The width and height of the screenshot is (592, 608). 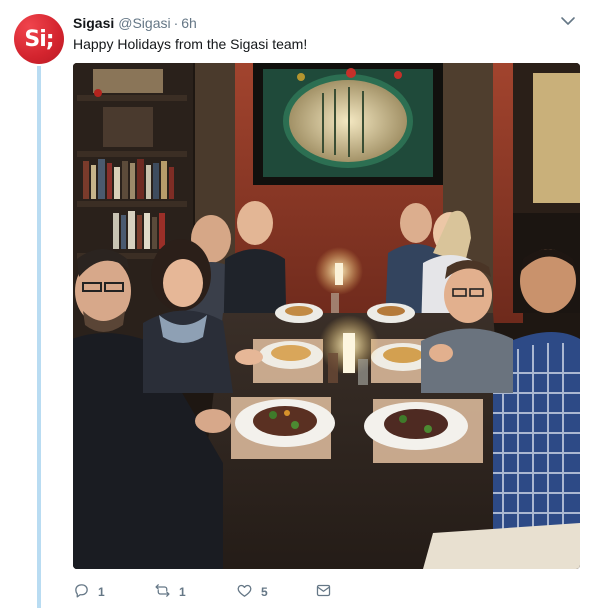 I want to click on direct-message-button, so click(x=323, y=592).